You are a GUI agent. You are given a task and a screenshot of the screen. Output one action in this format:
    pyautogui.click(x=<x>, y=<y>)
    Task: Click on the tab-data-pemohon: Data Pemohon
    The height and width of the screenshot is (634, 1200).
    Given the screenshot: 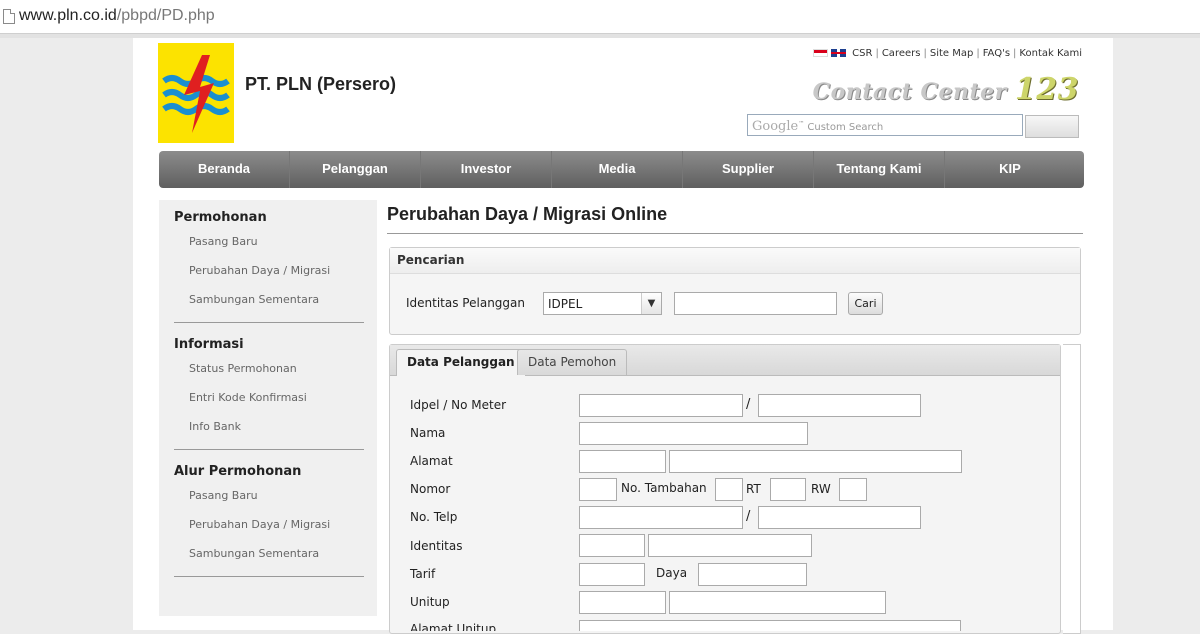 What is the action you would take?
    pyautogui.click(x=572, y=362)
    